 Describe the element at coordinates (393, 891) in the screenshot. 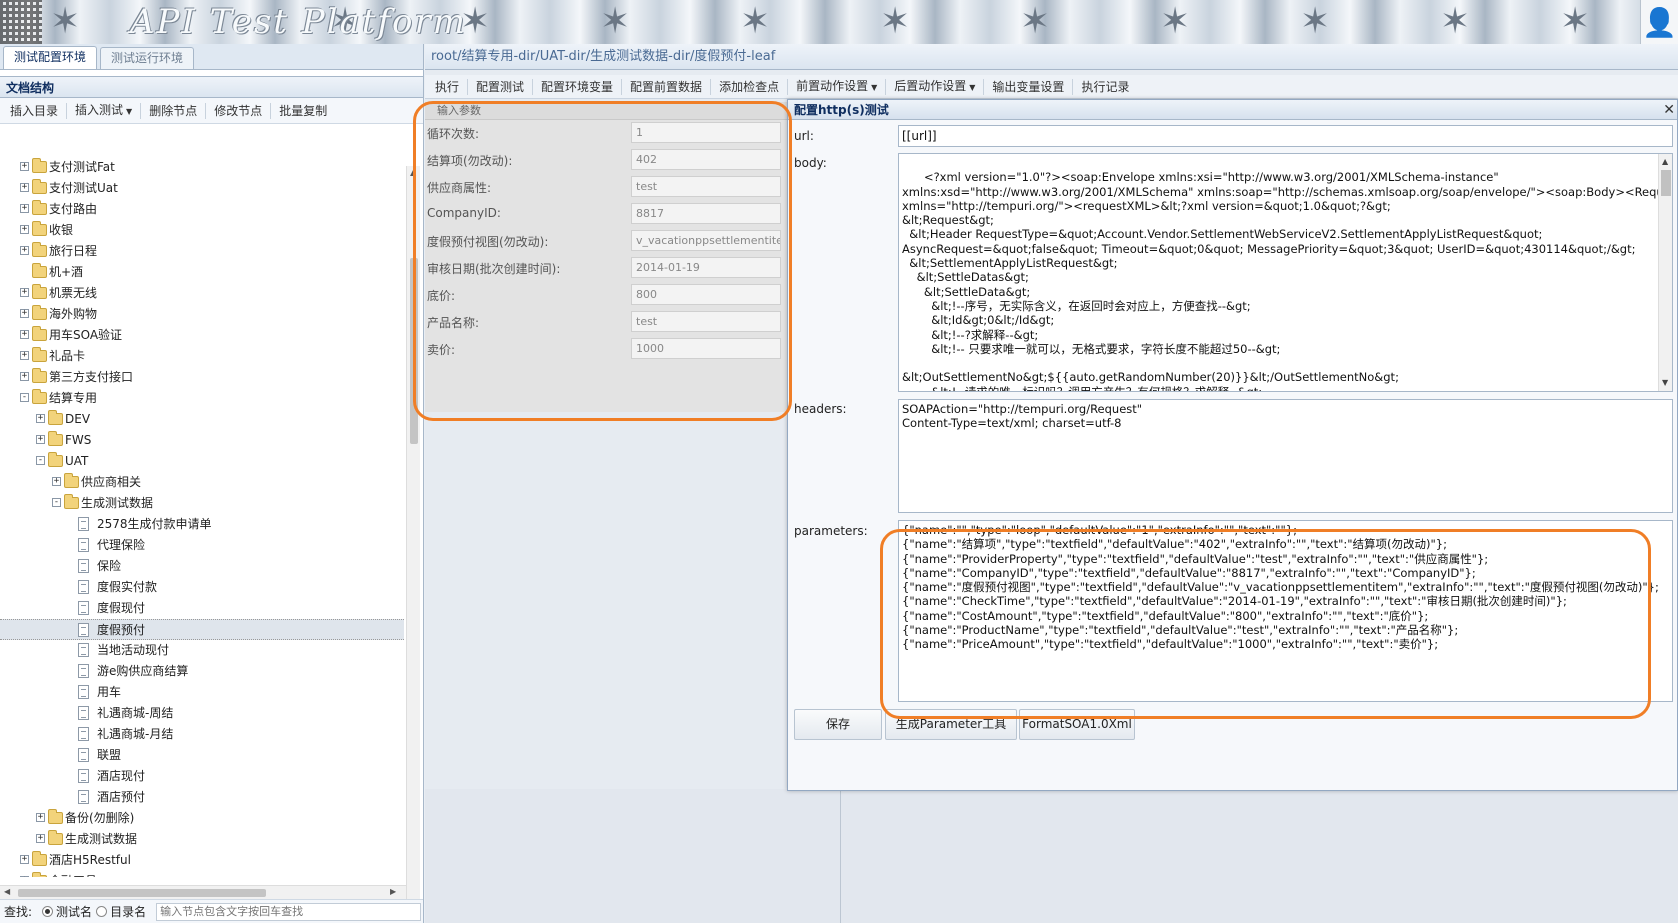

I see `scroll-right-icon: ▶` at that location.